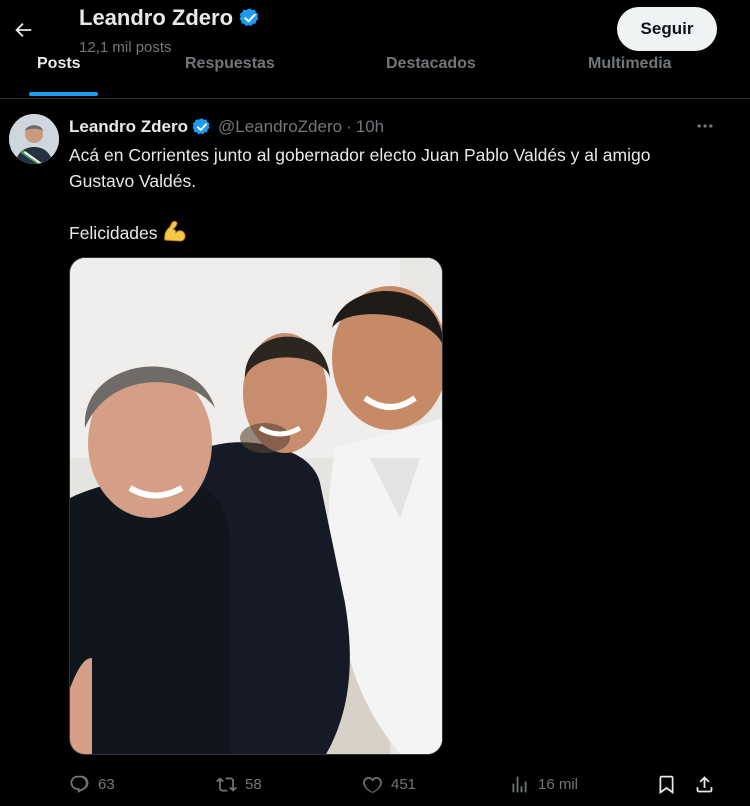  I want to click on views-button: 16 mil, so click(543, 784).